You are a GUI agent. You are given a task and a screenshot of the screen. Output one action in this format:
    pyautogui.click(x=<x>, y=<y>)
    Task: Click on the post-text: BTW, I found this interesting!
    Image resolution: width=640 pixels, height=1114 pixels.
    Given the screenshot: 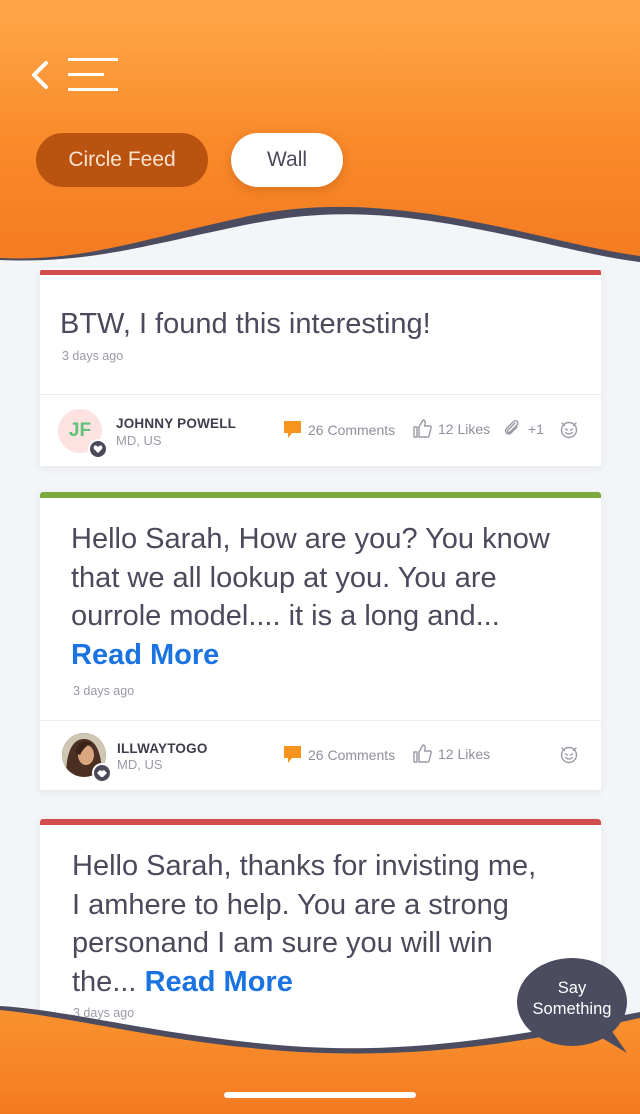 What is the action you would take?
    pyautogui.click(x=245, y=324)
    